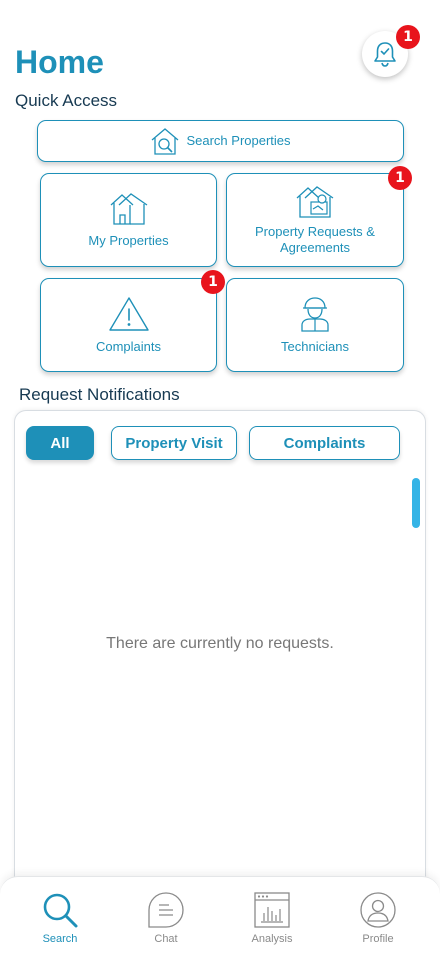 This screenshot has height=956, width=440. What do you see at coordinates (400, 178) in the screenshot?
I see `property-requests-badge: 1` at bounding box center [400, 178].